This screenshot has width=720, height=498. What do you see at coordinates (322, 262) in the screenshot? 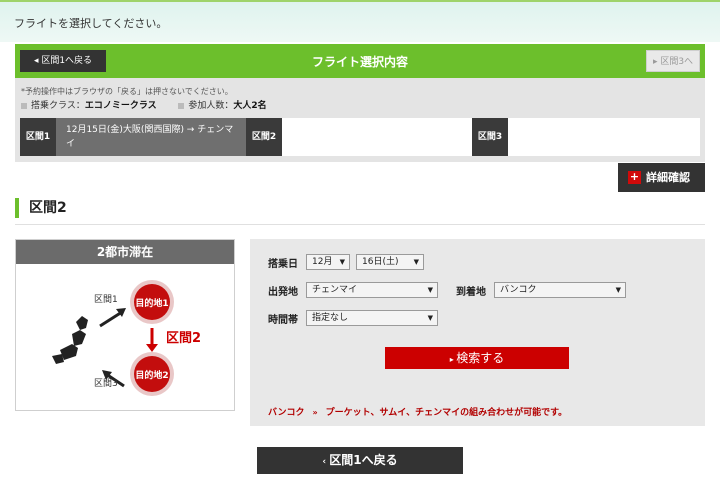
I see `month-value: 12月` at bounding box center [322, 262].